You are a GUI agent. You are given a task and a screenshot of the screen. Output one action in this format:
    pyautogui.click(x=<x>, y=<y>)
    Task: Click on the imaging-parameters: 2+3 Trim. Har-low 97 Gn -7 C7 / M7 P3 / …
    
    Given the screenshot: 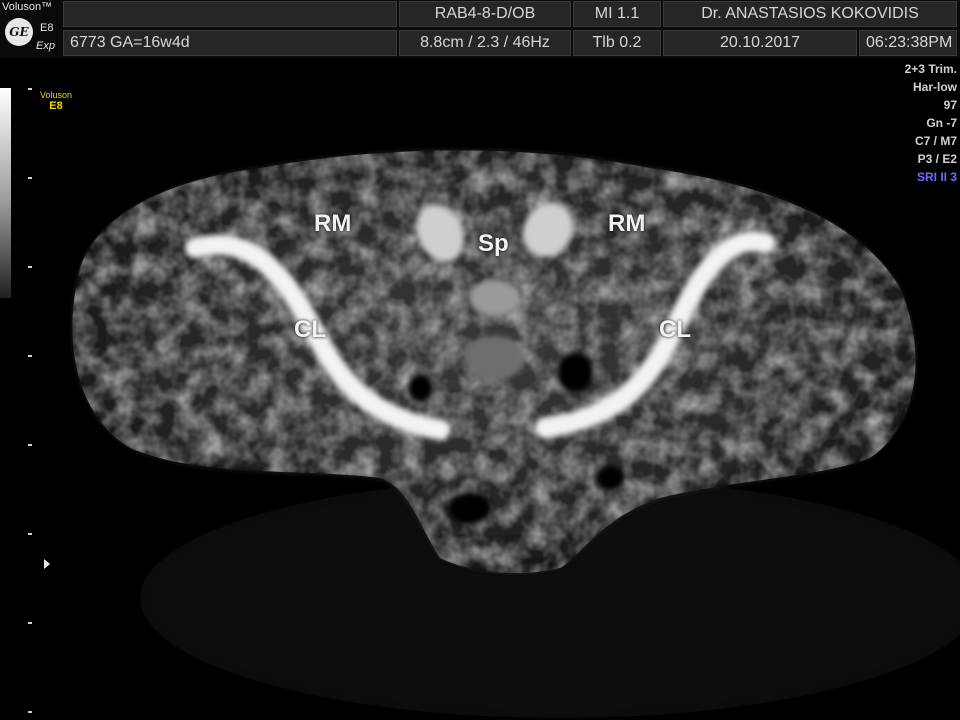 What is the action you would take?
    pyautogui.click(x=931, y=123)
    